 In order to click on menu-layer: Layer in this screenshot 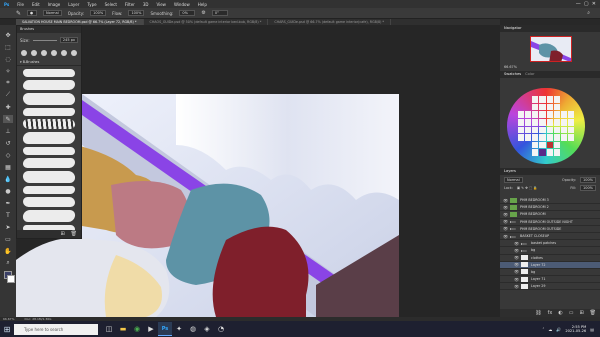, I will do `click(73, 4)`.